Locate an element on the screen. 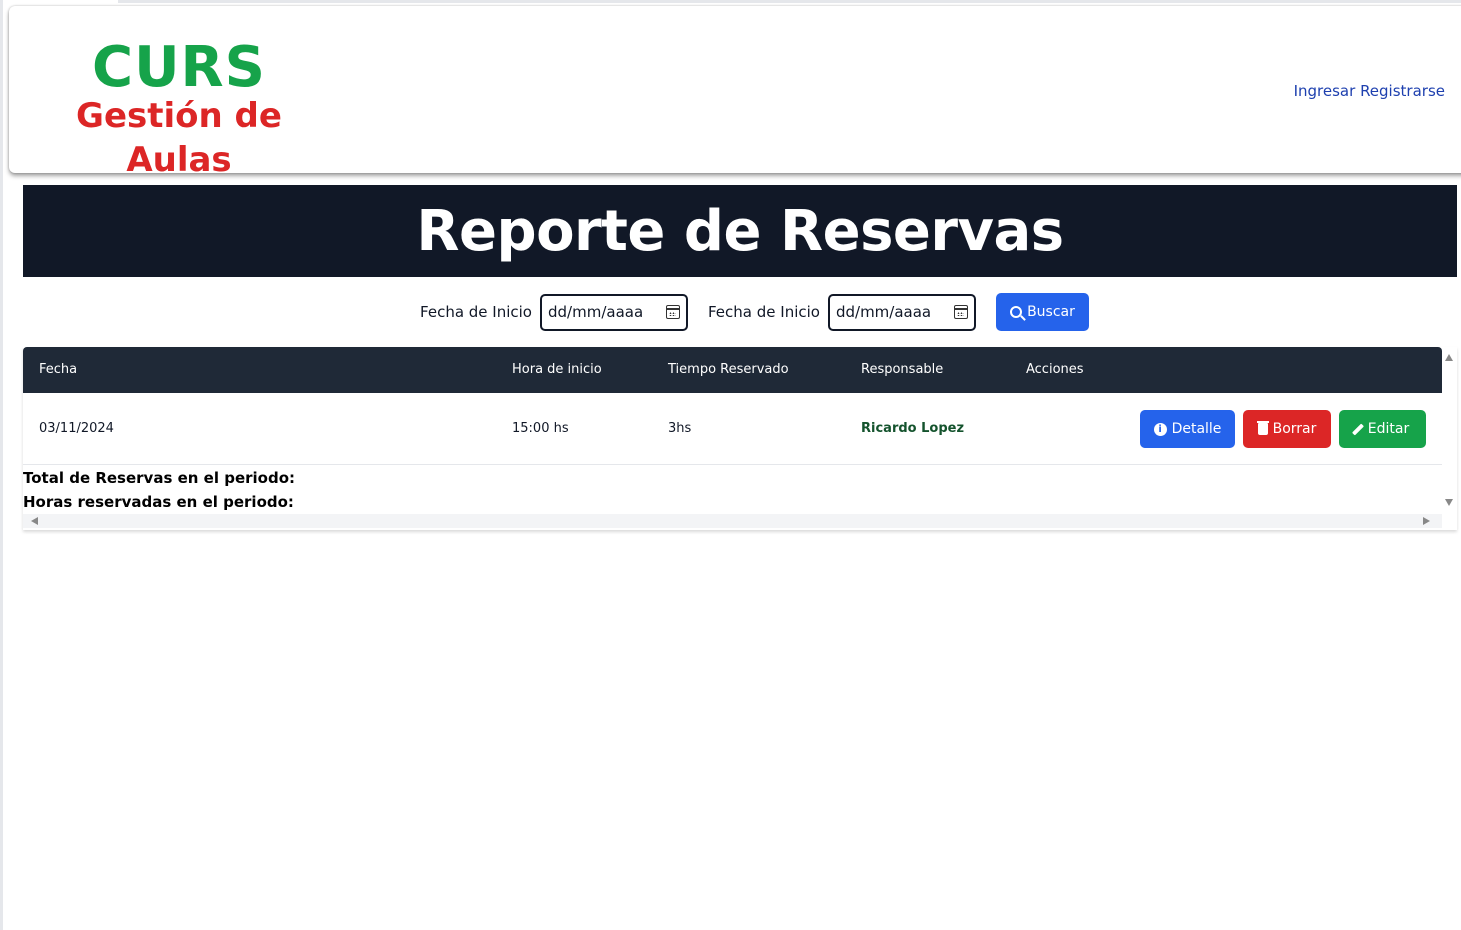  start-date-label: Fecha de Inicio is located at coordinates (476, 312).